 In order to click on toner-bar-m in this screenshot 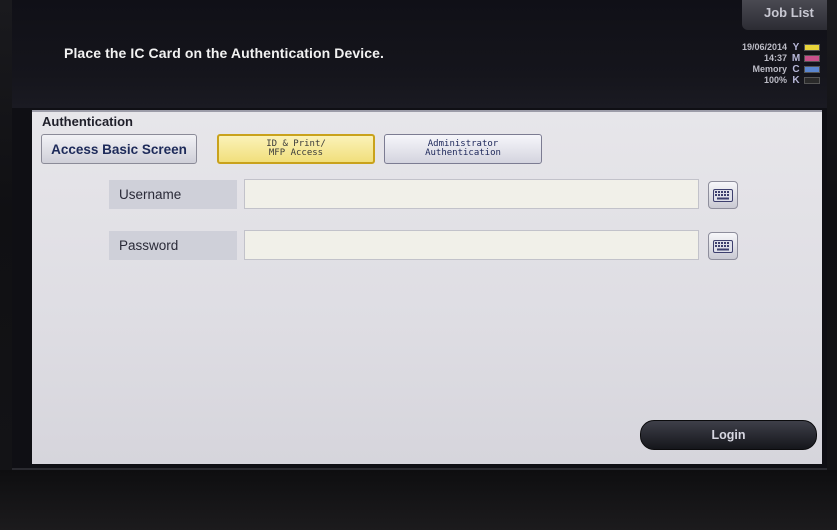, I will do `click(812, 58)`.